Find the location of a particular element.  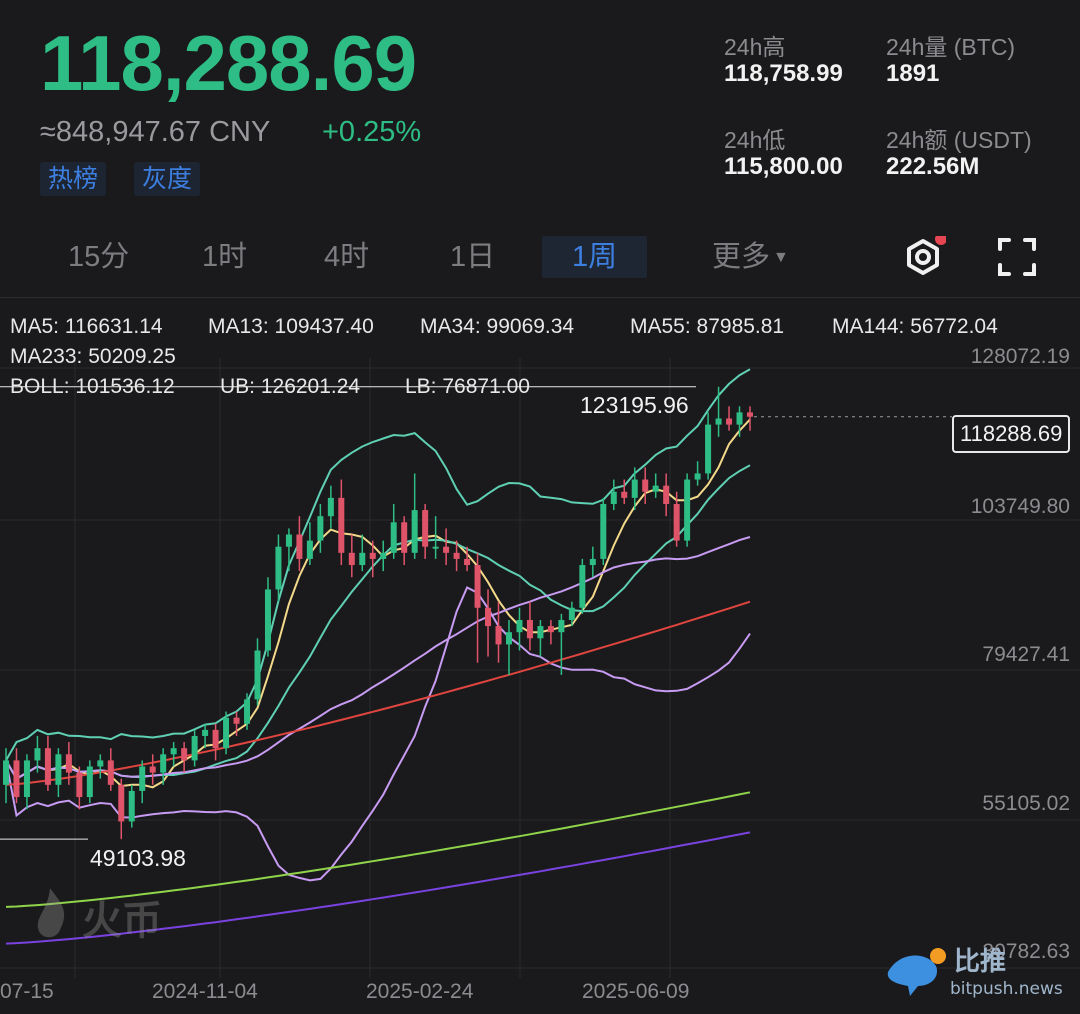

legend-ma34: MA34: 99069.34 is located at coordinates (497, 326).